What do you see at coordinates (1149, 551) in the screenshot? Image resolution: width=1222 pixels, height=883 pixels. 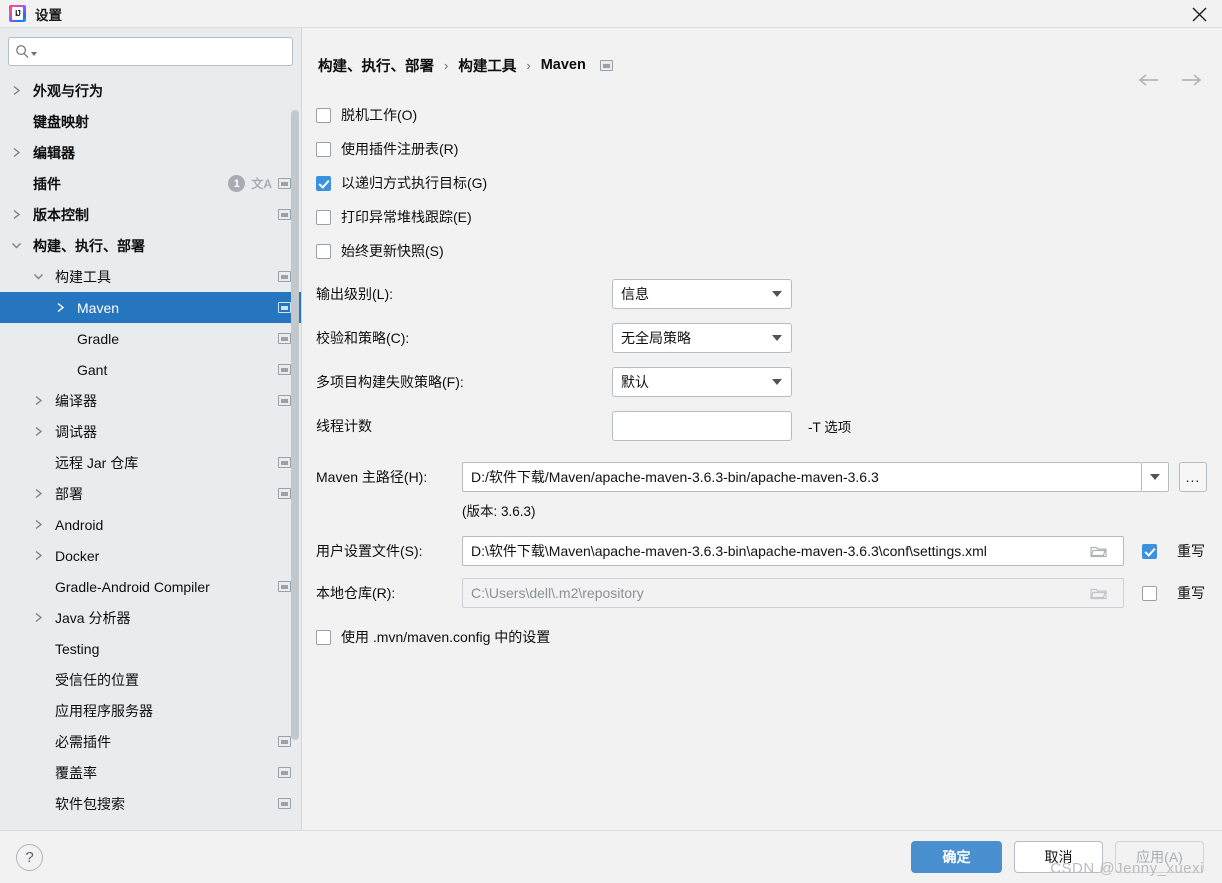 I see `user-settings-override-checkbox` at bounding box center [1149, 551].